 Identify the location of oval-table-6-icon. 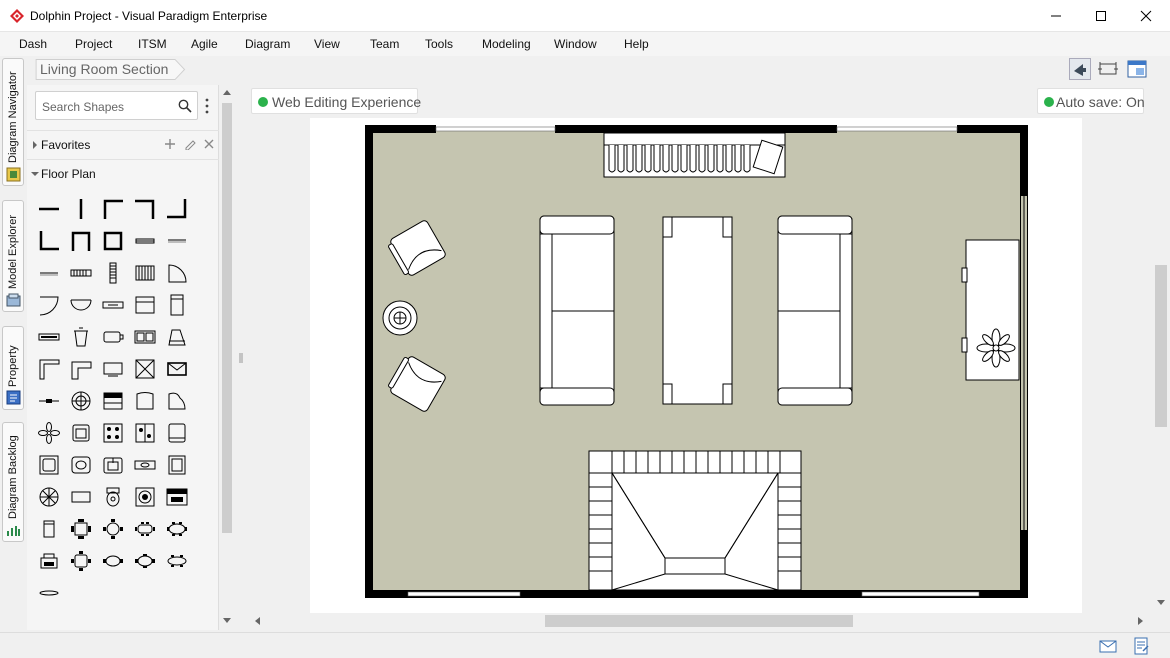
(145, 561).